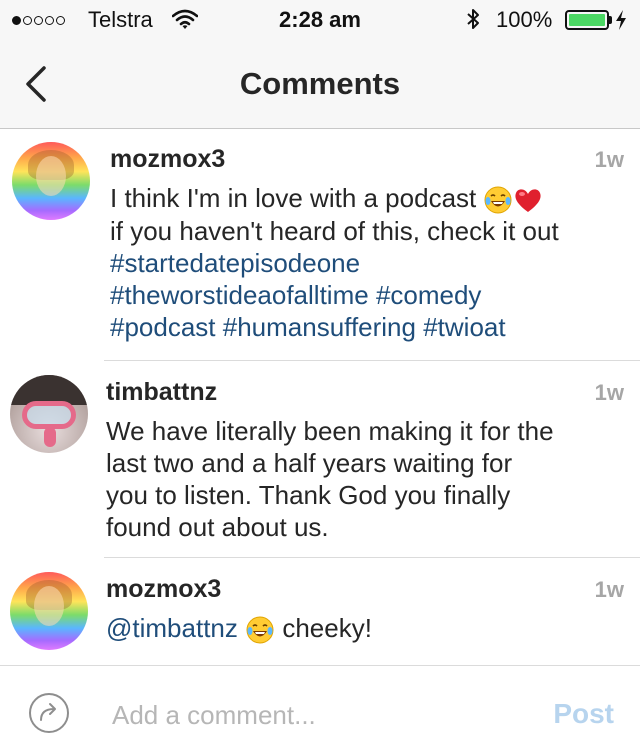 The width and height of the screenshot is (640, 743). I want to click on post-button: Post, so click(583, 714).